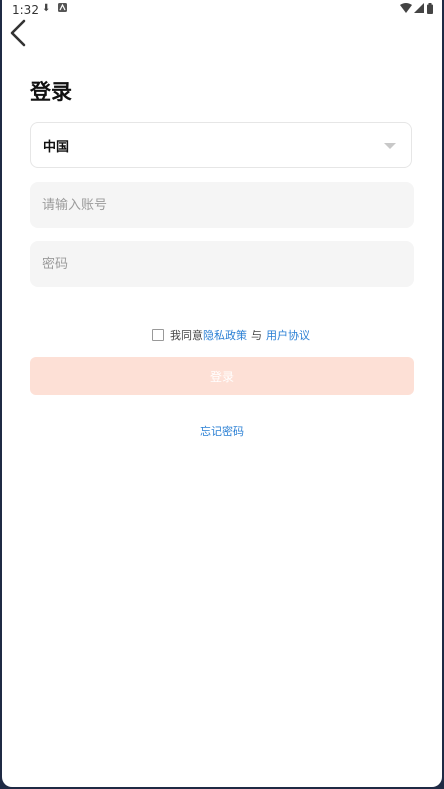 The height and width of the screenshot is (789, 444). I want to click on download-icon: ⬇, so click(46, 8).